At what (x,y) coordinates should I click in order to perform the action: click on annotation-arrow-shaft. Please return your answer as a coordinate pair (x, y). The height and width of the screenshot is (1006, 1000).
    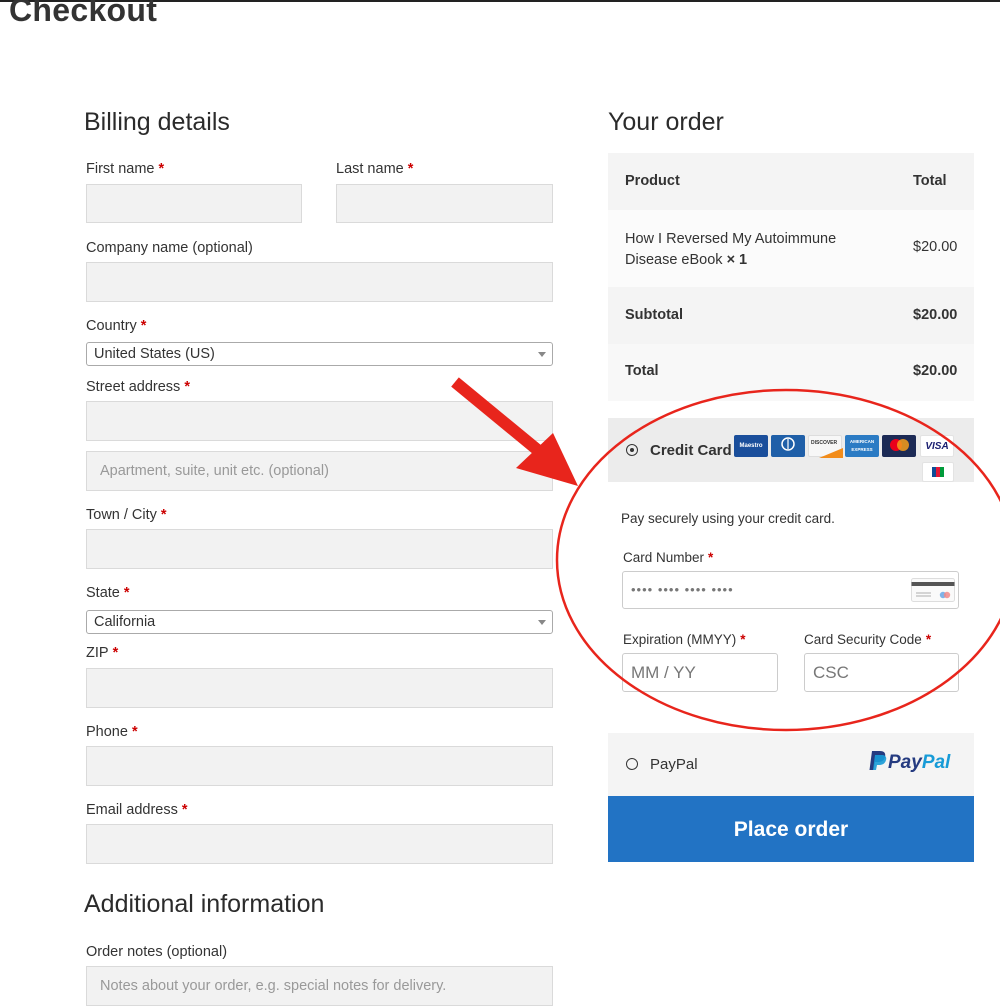
    Looking at the image, I should click on (497, 417).